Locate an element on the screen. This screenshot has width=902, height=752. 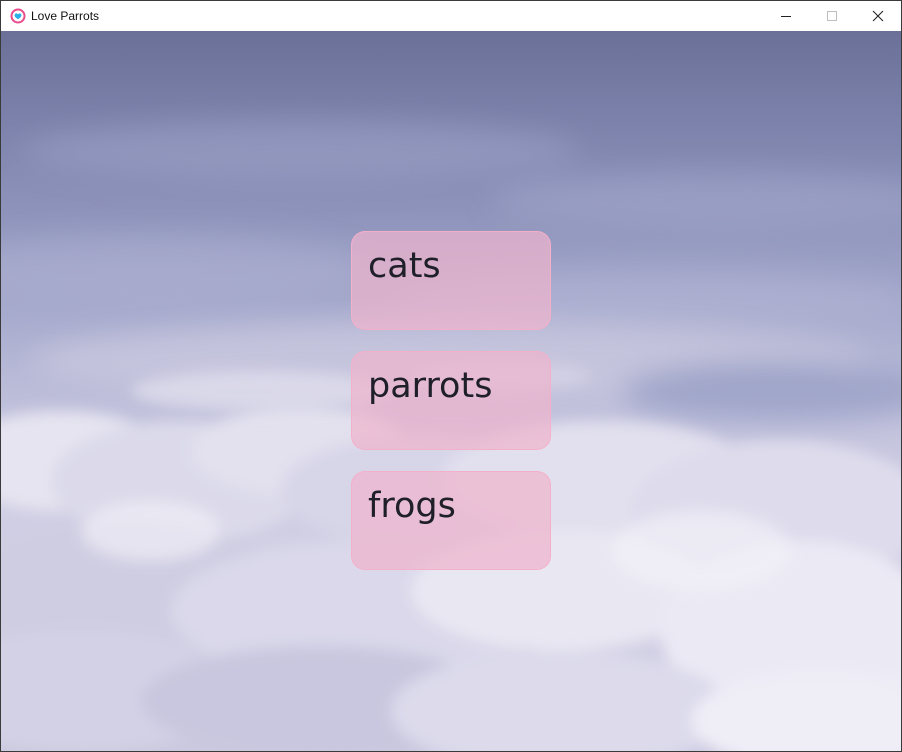
cats-button-label: cats is located at coordinates (404, 266).